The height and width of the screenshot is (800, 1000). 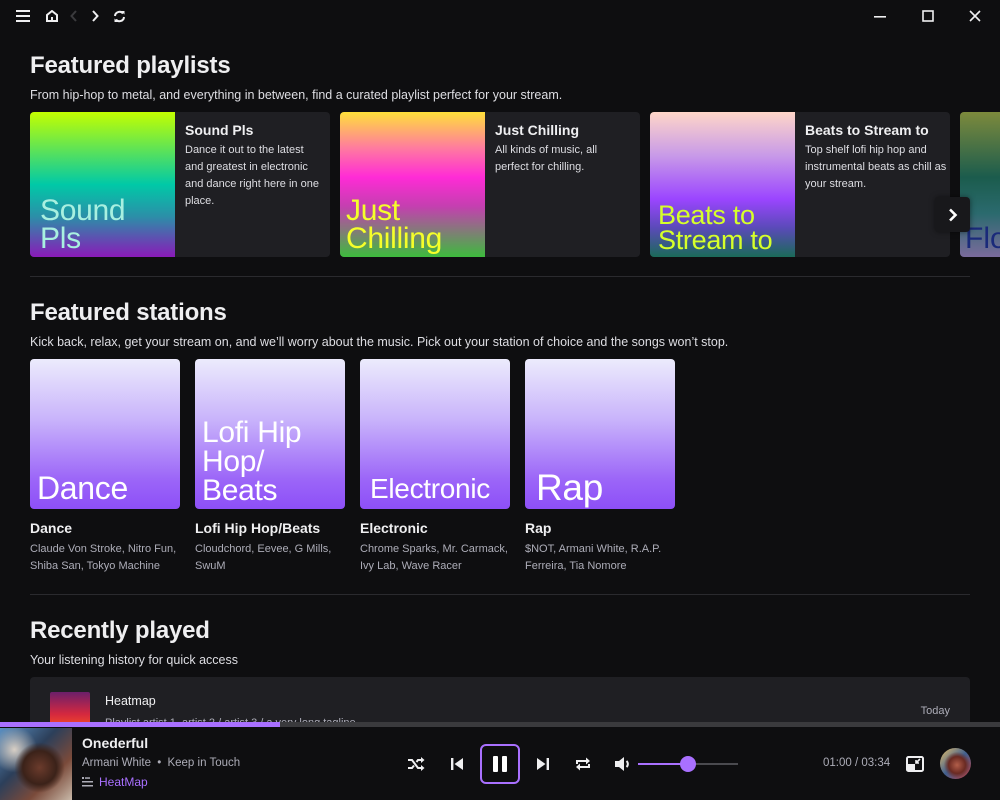 What do you see at coordinates (116, 763) in the screenshot?
I see `track-artist: Armani White` at bounding box center [116, 763].